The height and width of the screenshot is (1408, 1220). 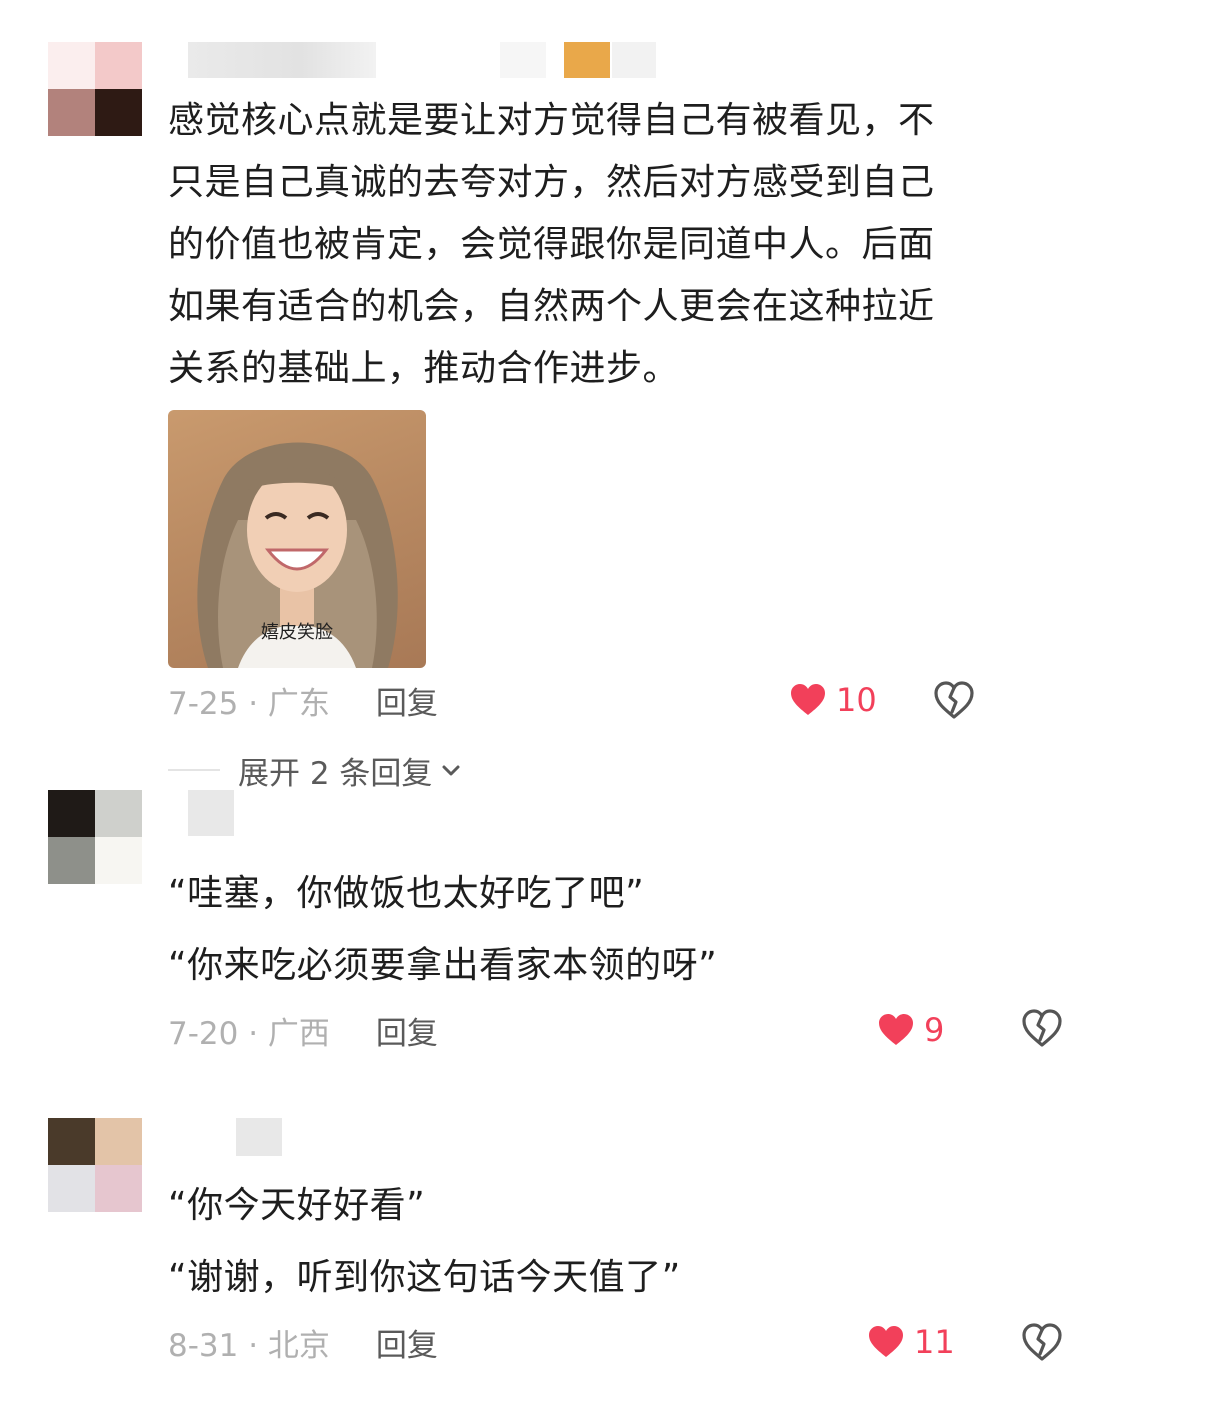 What do you see at coordinates (424, 1277) in the screenshot?
I see `comment-line: “谢谢，听到你这句话今天值了”` at bounding box center [424, 1277].